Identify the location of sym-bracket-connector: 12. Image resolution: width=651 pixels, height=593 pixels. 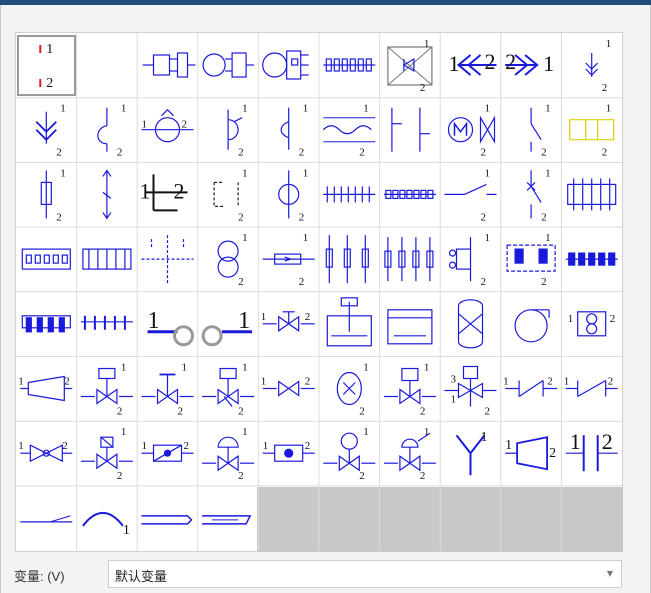
(469, 260).